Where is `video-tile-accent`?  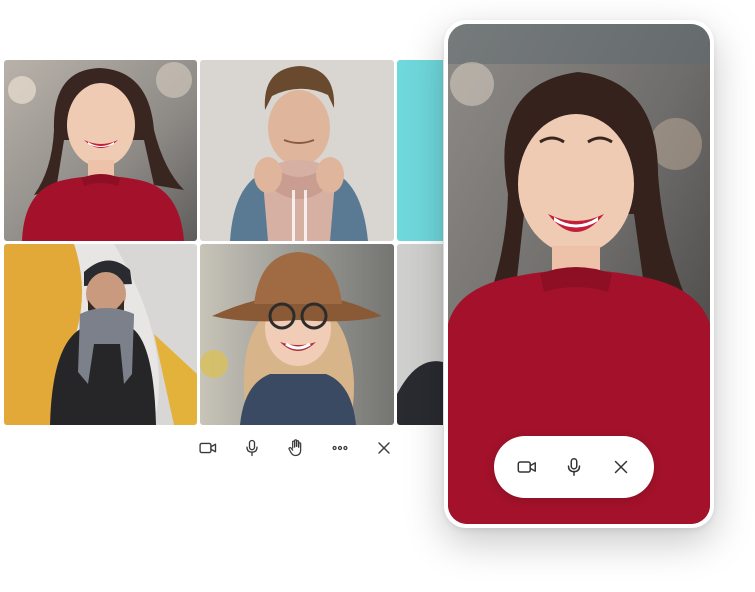 video-tile-accent is located at coordinates (420, 150).